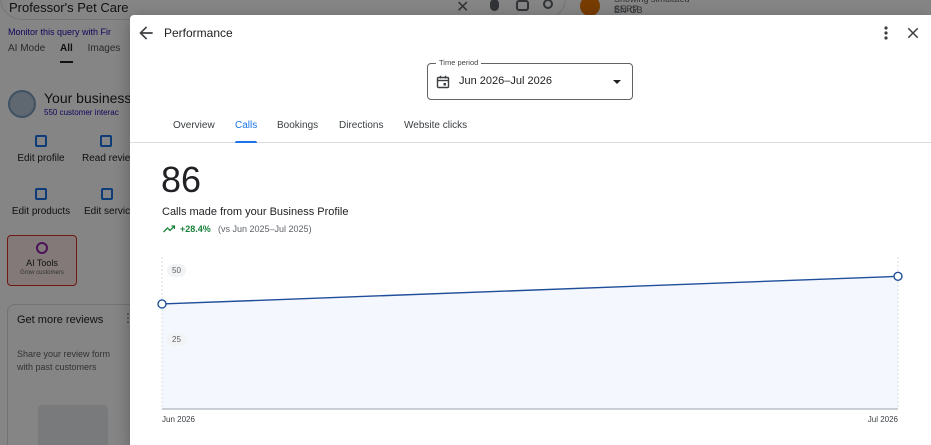 The image size is (931, 445). Describe the element at coordinates (443, 82) in the screenshot. I see `calendar-icon` at that location.